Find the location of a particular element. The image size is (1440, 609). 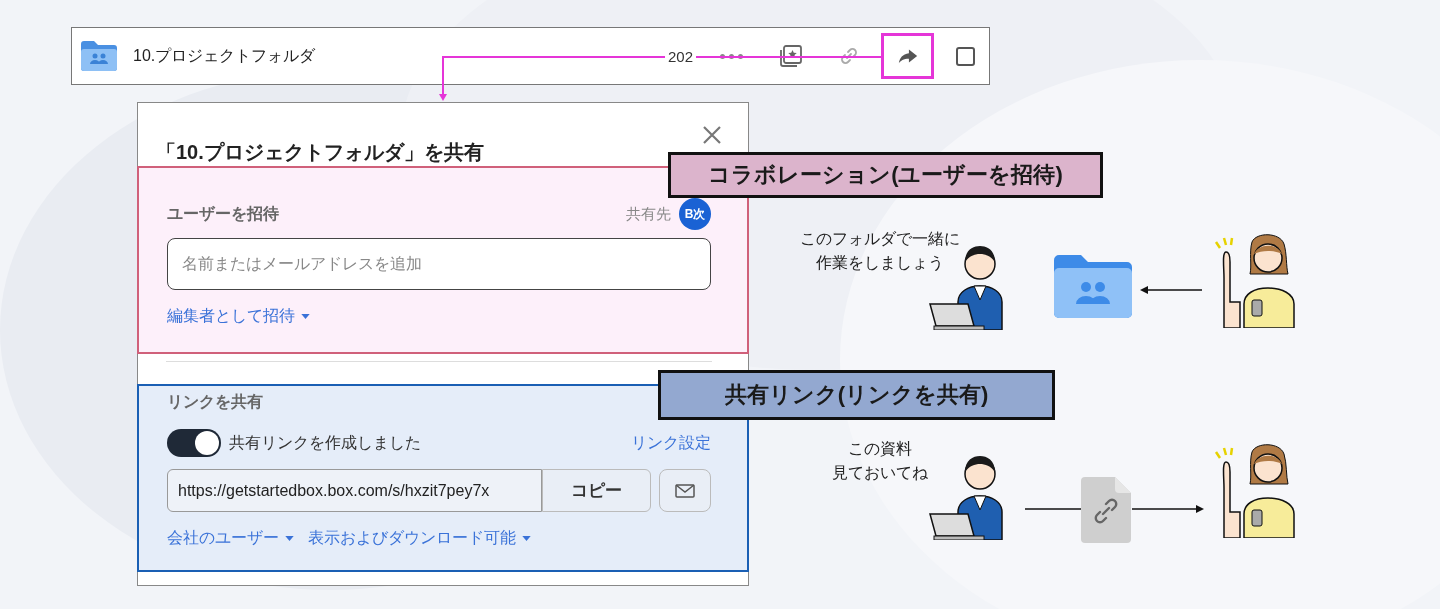

dialog-title: 「10.プロジェクトフォルダ」を共有 is located at coordinates (320, 152).